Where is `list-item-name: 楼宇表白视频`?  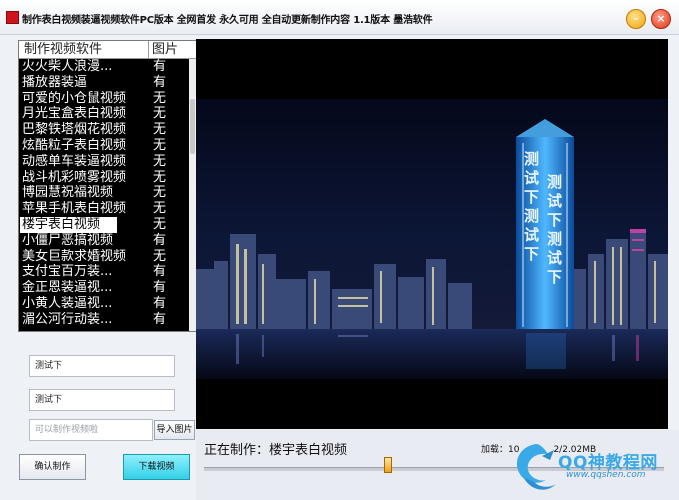
list-item-name: 楼宇表白视频 is located at coordinates (68, 224).